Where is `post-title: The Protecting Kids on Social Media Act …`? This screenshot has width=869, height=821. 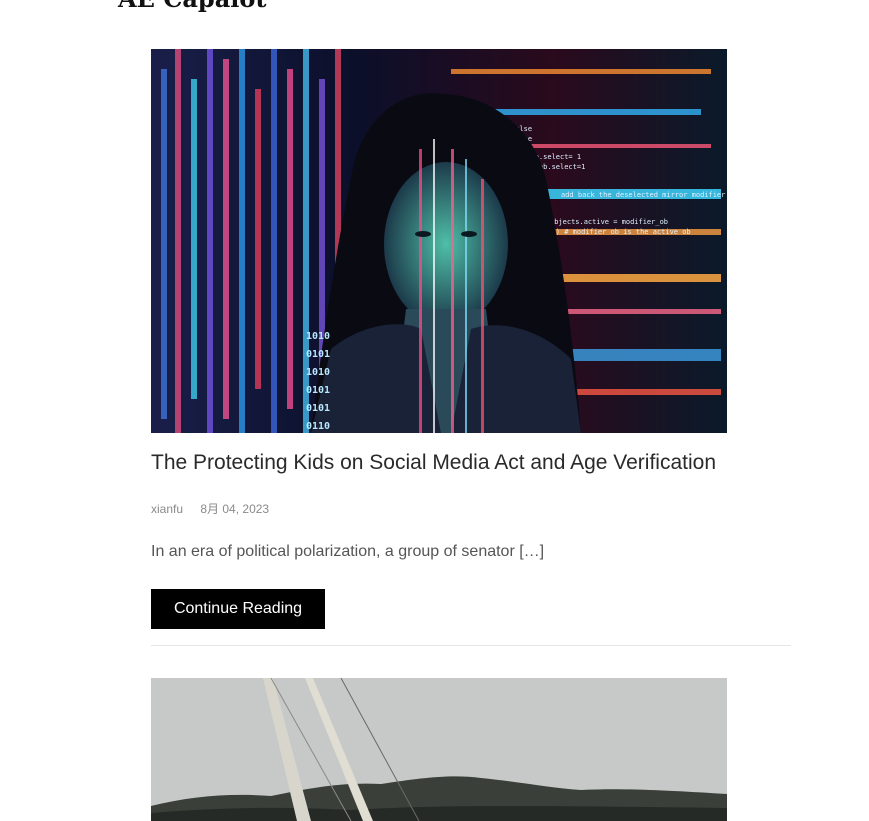 post-title: The Protecting Kids on Social Media Act … is located at coordinates (433, 463).